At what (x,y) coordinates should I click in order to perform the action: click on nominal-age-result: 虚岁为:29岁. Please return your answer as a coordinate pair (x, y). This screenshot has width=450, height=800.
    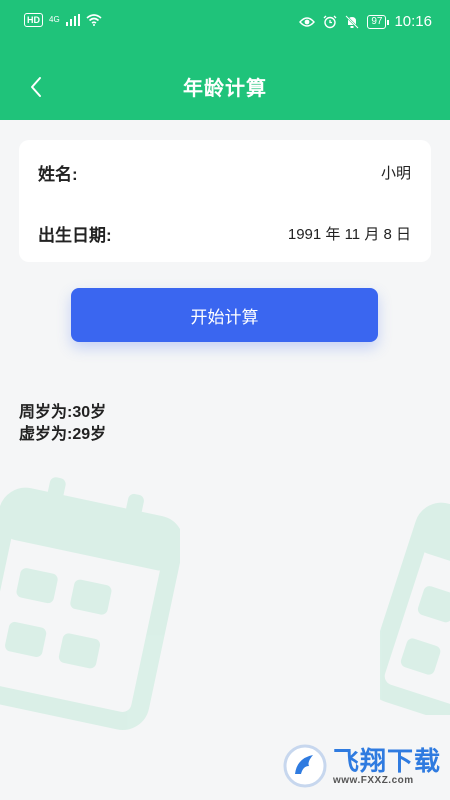
    Looking at the image, I should click on (63, 434).